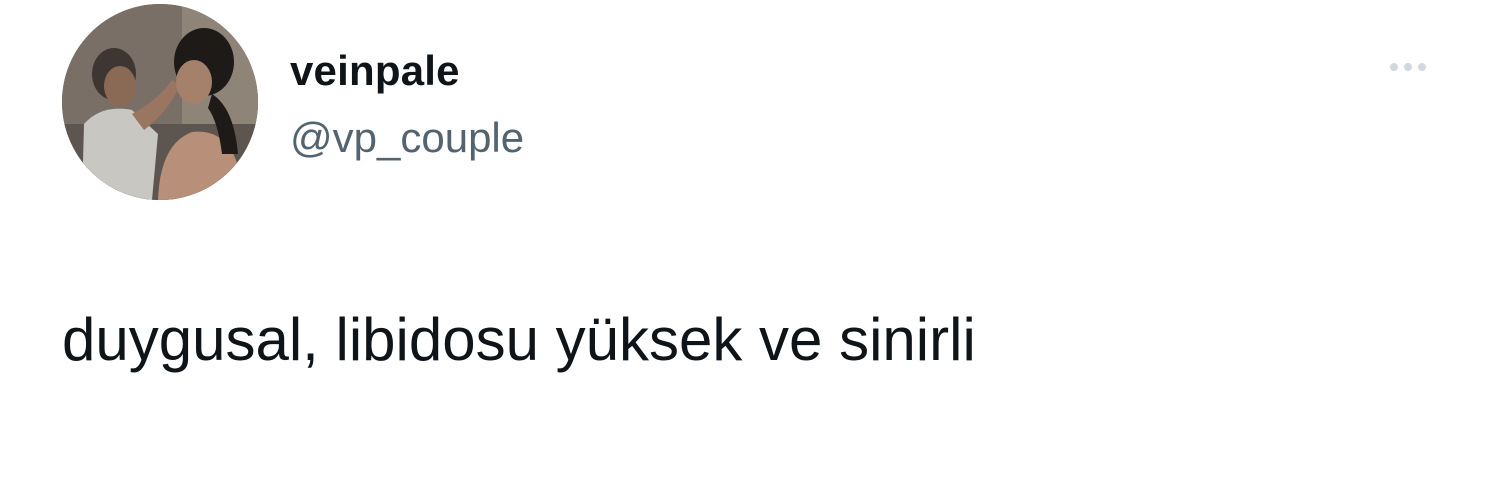 This screenshot has height=500, width=1500. I want to click on avatar, so click(160, 102).